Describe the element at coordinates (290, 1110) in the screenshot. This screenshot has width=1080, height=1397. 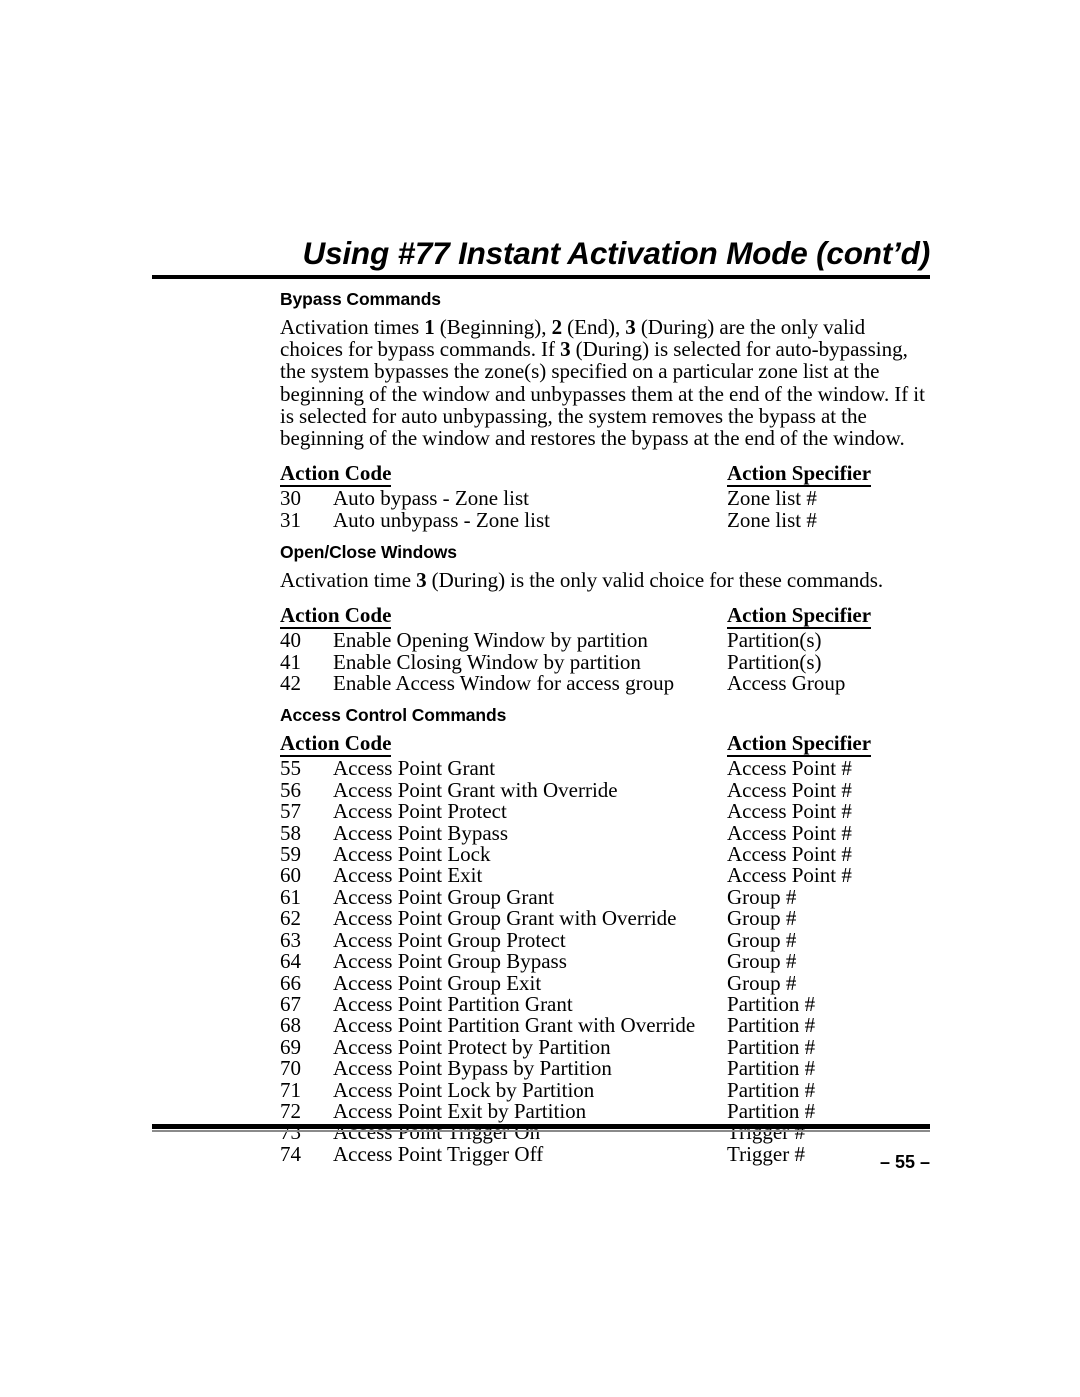
I see `cell-action-code: 72` at that location.